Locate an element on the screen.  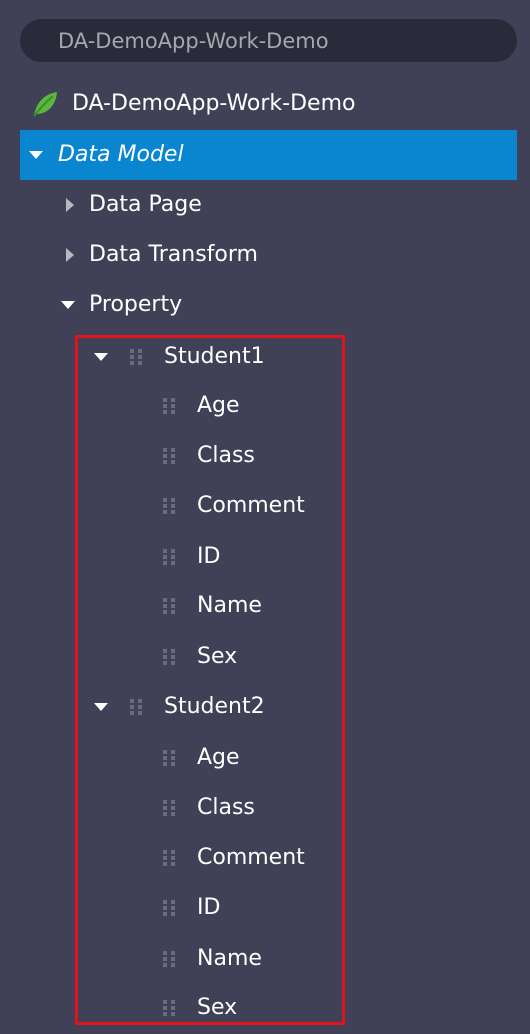
search-input: DA-DemoApp-Work-Demo is located at coordinates (268, 40).